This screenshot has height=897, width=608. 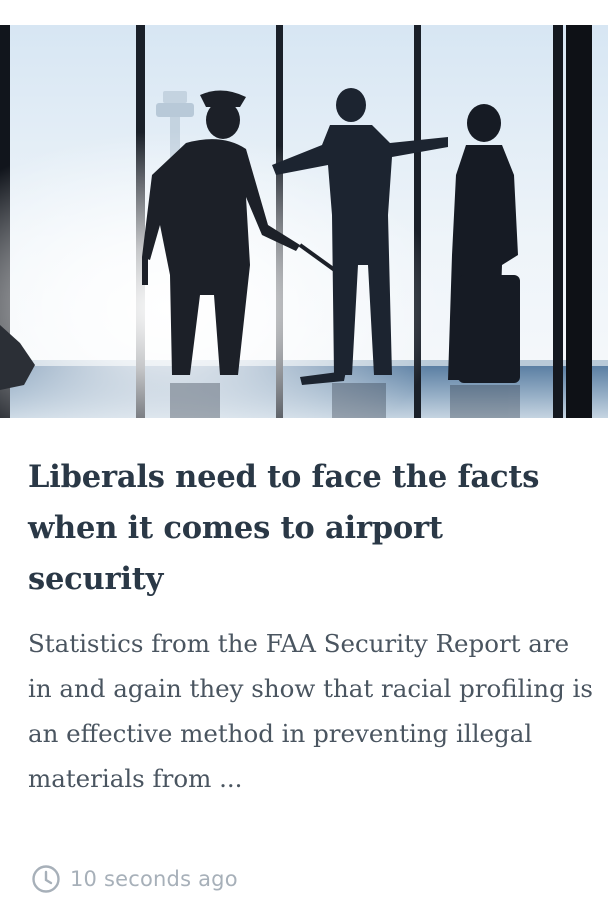 I want to click on article-meta: 10 seconds ago, so click(x=134, y=879).